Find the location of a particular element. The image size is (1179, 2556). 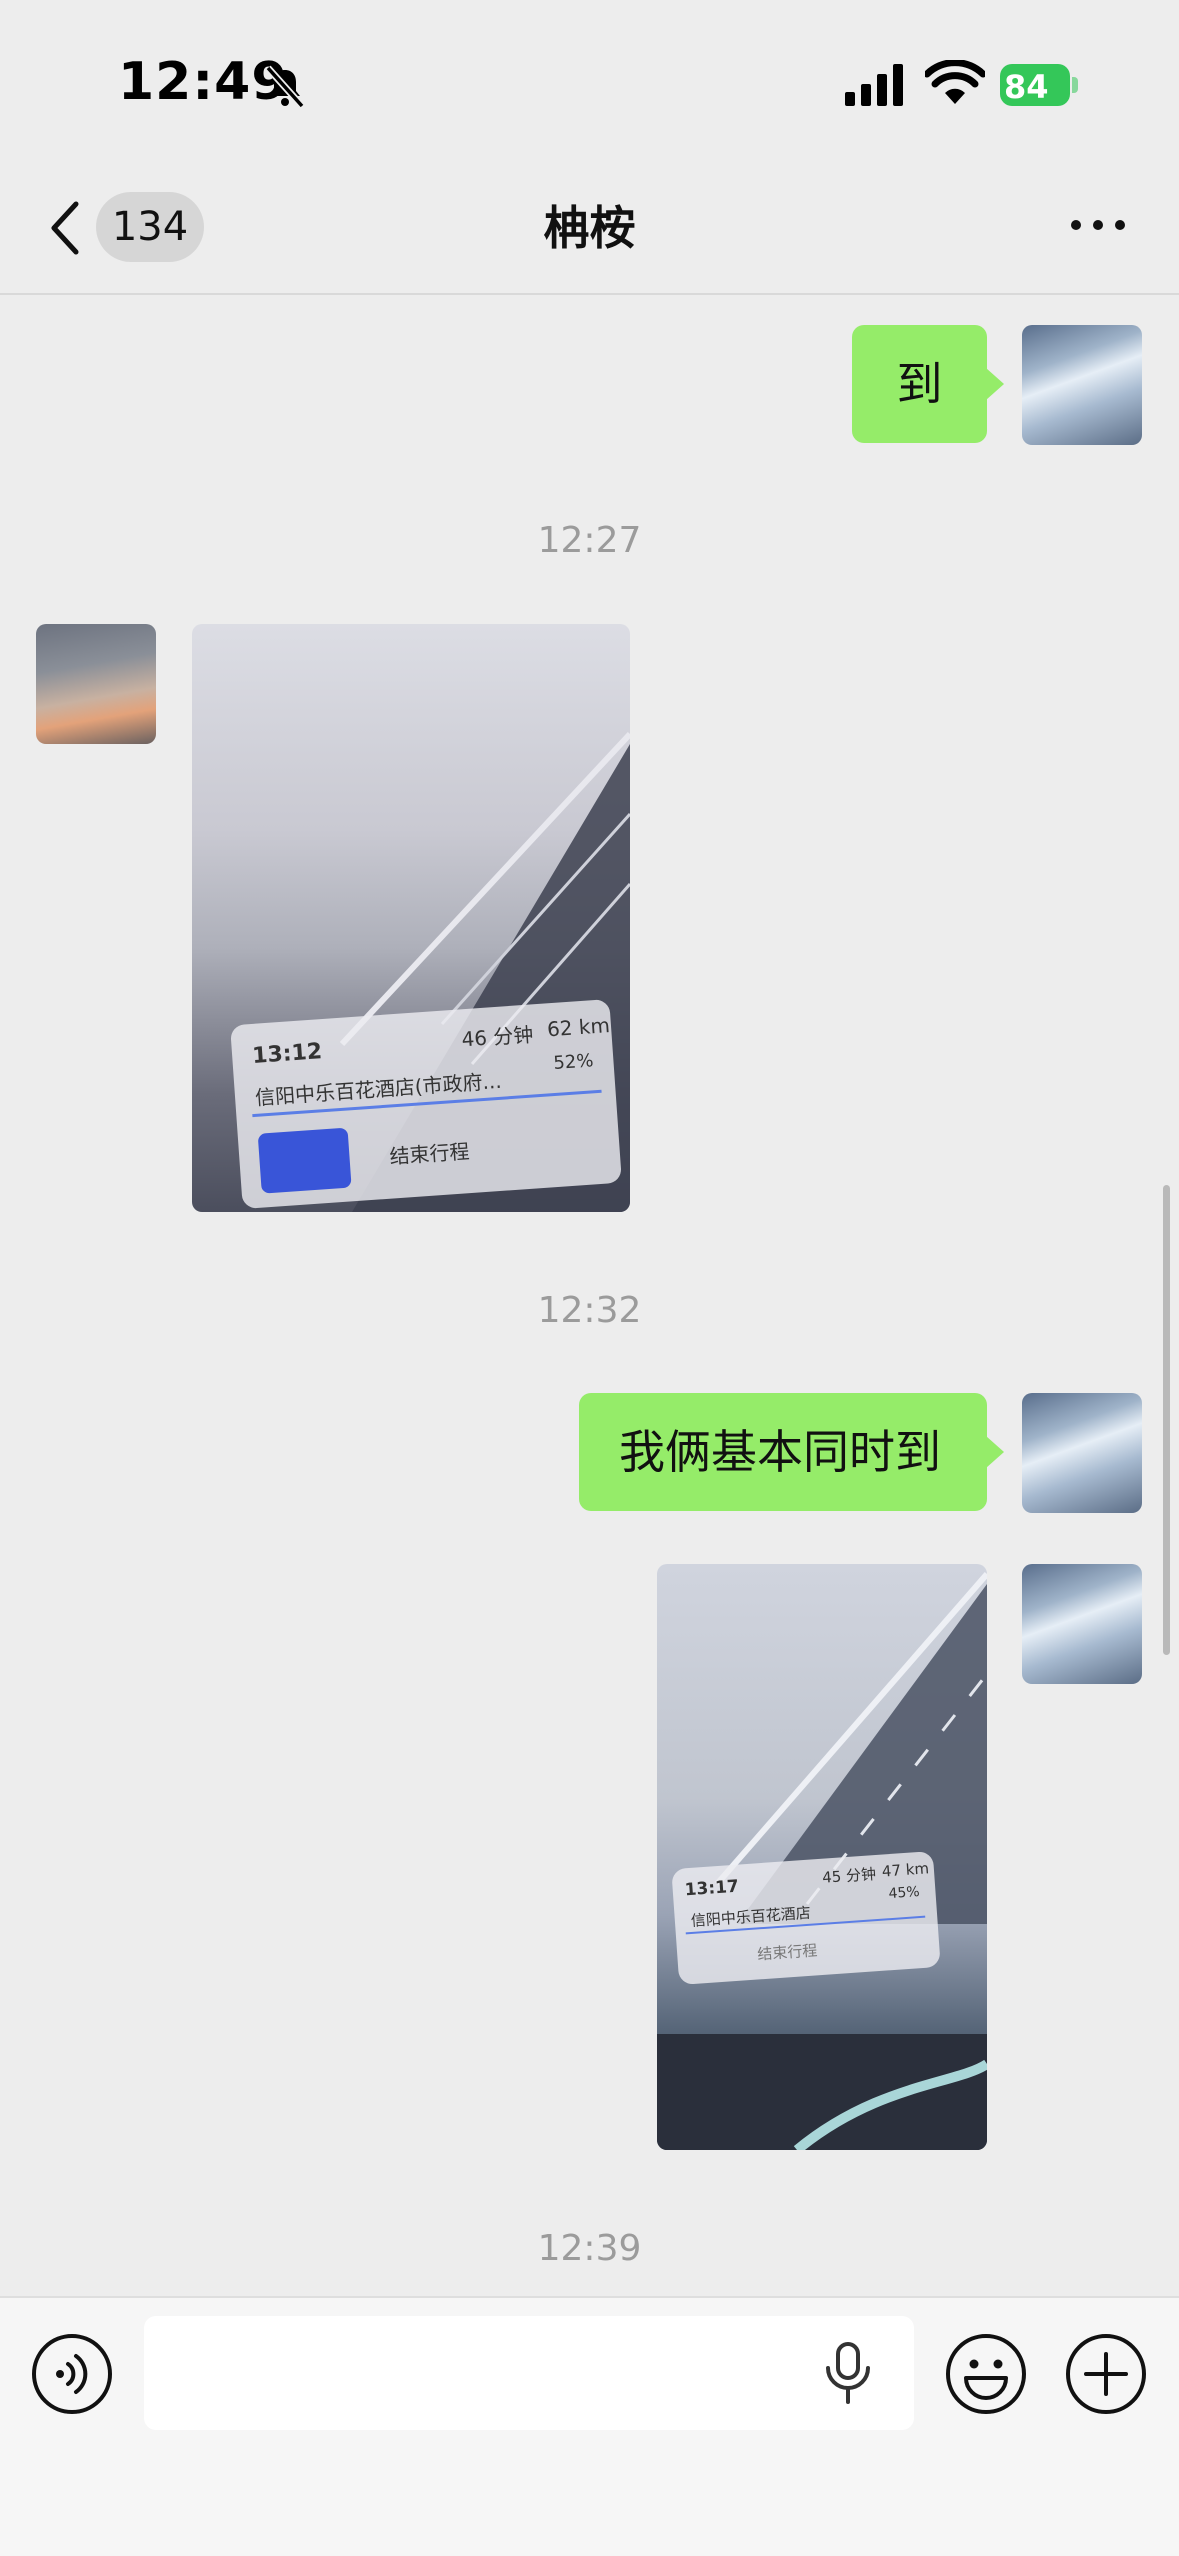

message-timestamp: 12:32 is located at coordinates (589, 1310).